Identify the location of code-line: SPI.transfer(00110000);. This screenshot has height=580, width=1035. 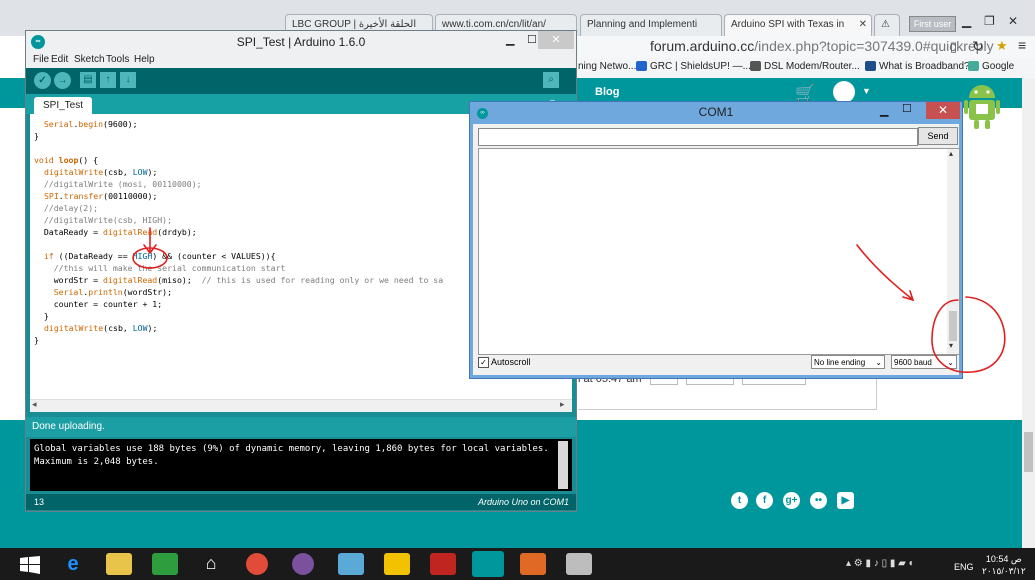
(101, 196).